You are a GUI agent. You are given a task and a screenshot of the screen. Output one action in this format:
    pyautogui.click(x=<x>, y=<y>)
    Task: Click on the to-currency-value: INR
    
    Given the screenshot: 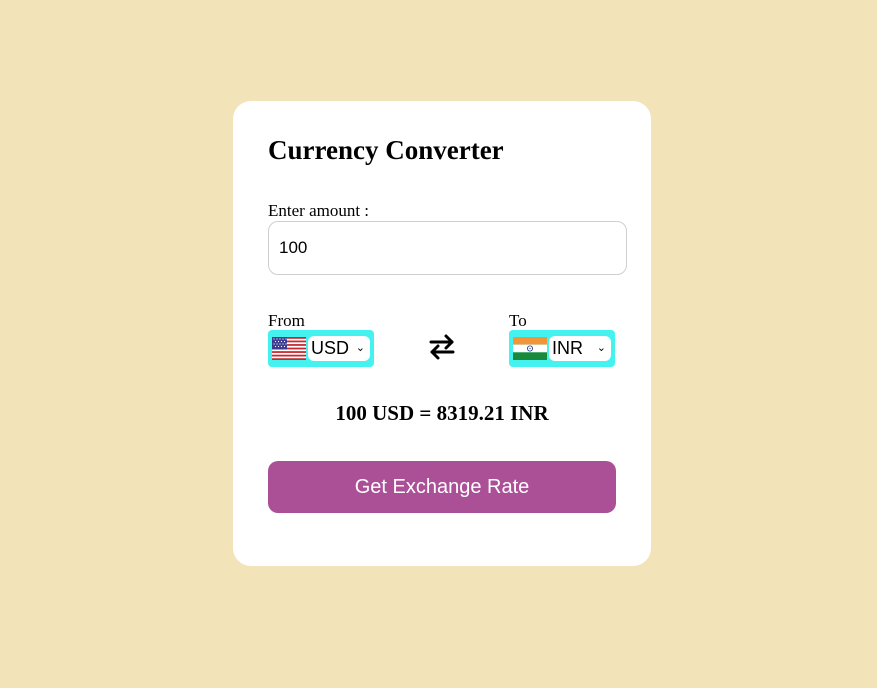 What is the action you would take?
    pyautogui.click(x=567, y=348)
    